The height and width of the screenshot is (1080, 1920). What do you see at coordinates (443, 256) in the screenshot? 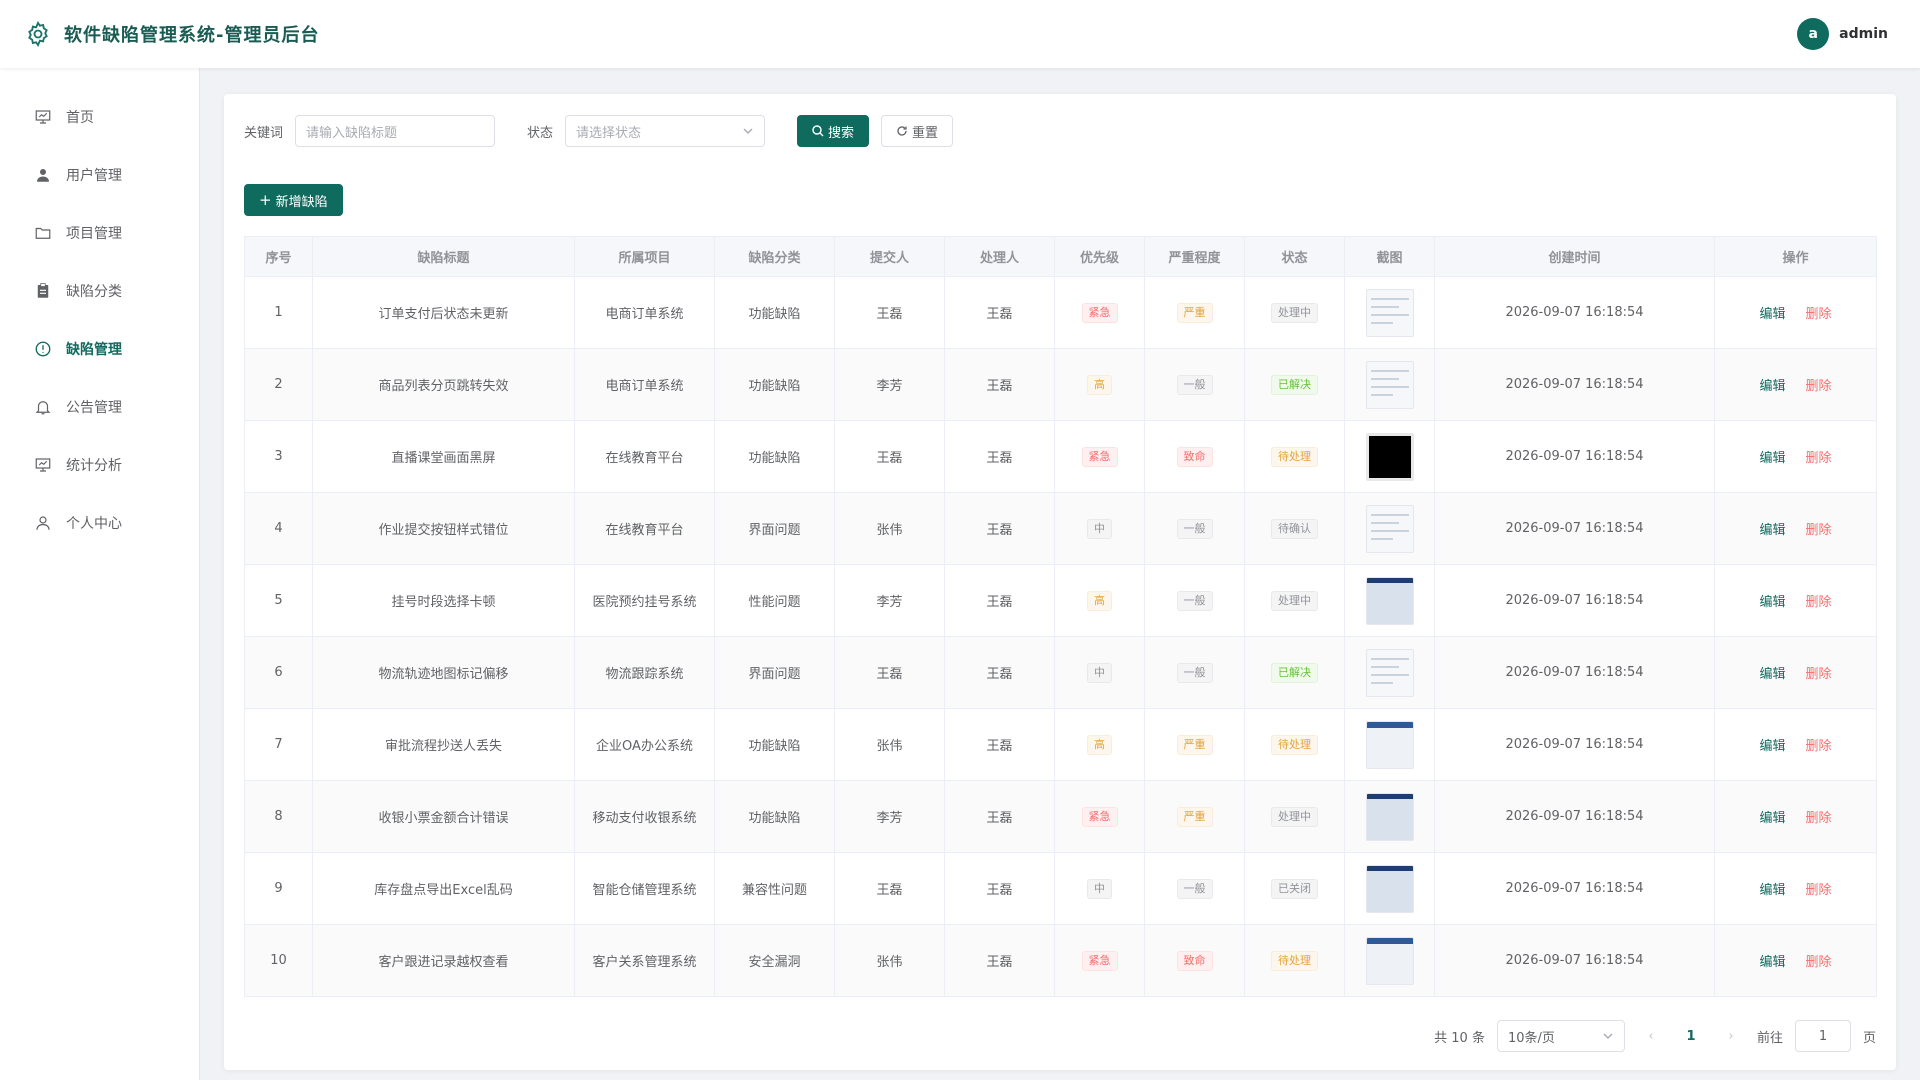
I see `column-header: 缺陷标题` at bounding box center [443, 256].